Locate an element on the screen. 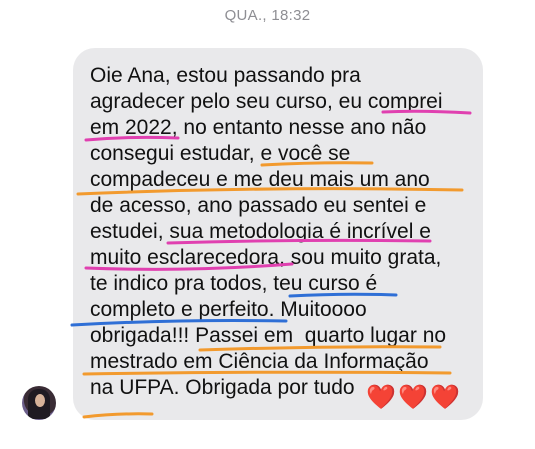 This screenshot has width=535, height=449. orange-underline-compadeceu is located at coordinates (270, 191).